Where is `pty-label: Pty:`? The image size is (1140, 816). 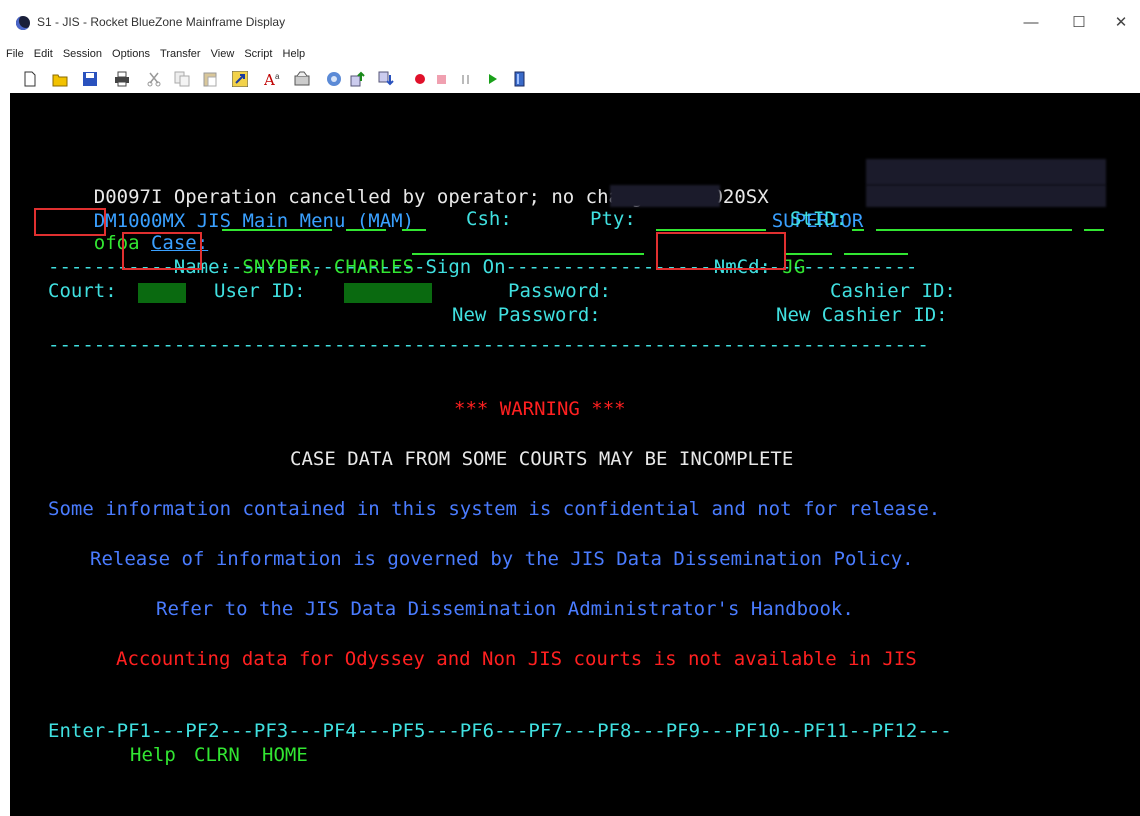
pty-label: Pty: is located at coordinates (613, 219).